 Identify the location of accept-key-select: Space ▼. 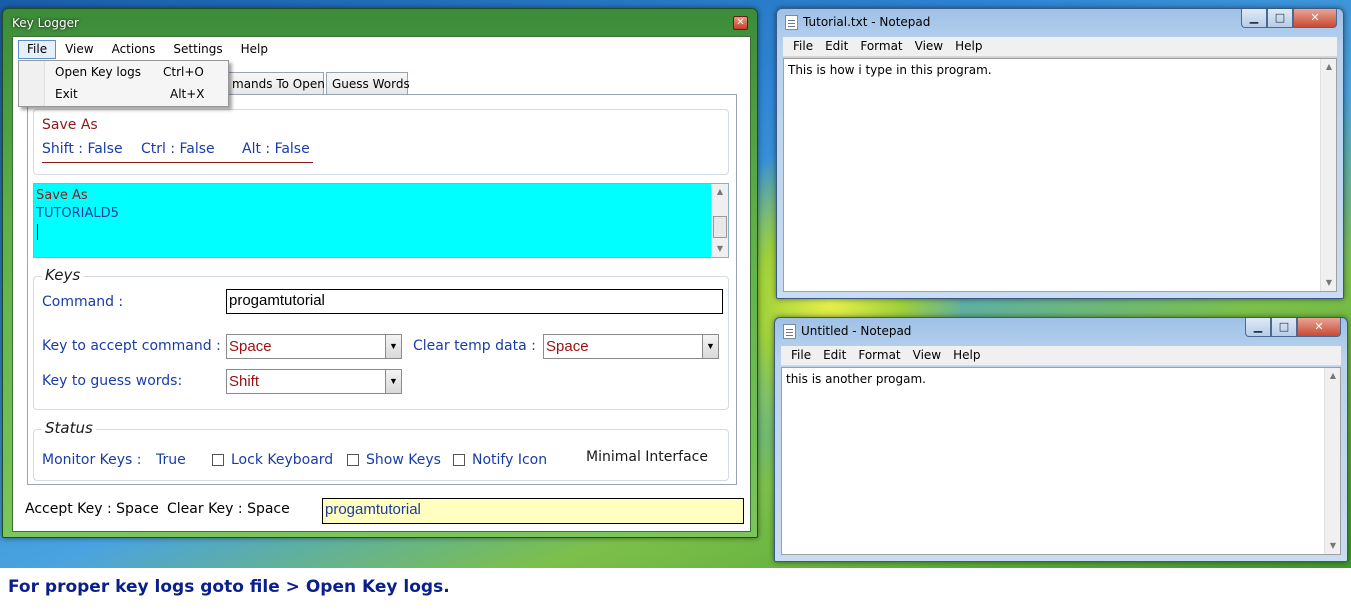
(314, 346).